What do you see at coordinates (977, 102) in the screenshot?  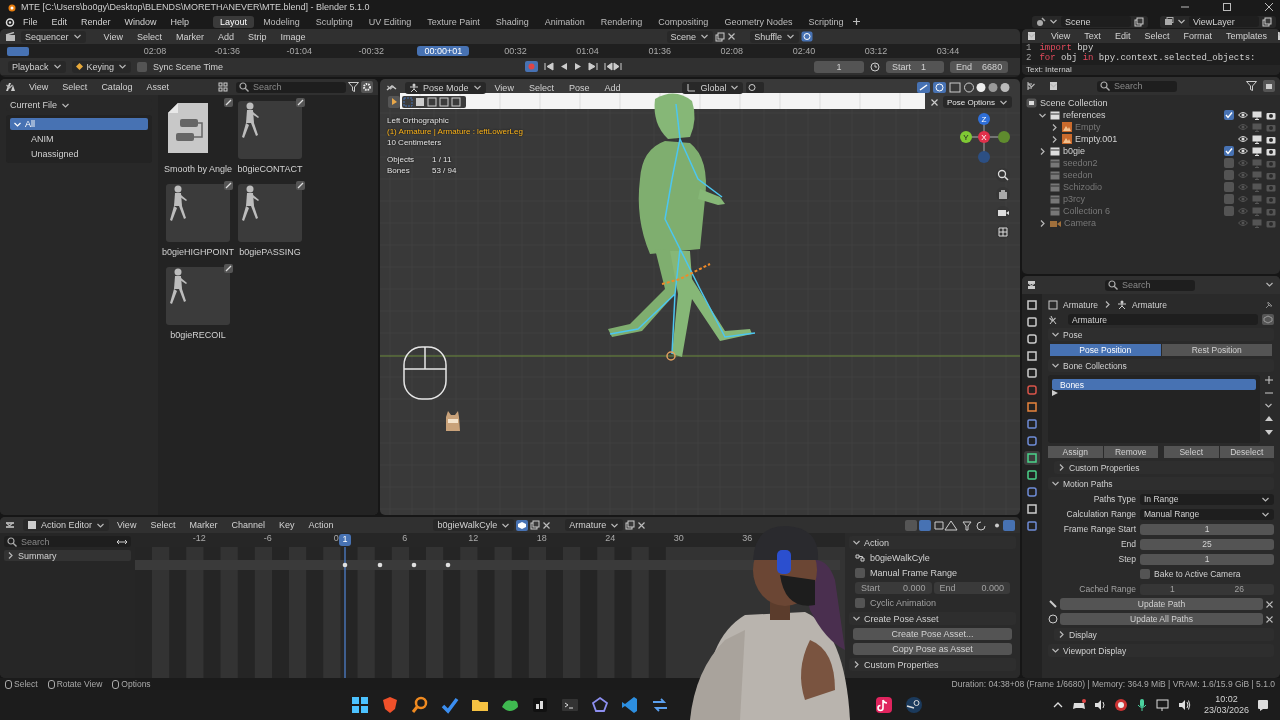 I see `pose-options-dropdown: Pose Options` at bounding box center [977, 102].